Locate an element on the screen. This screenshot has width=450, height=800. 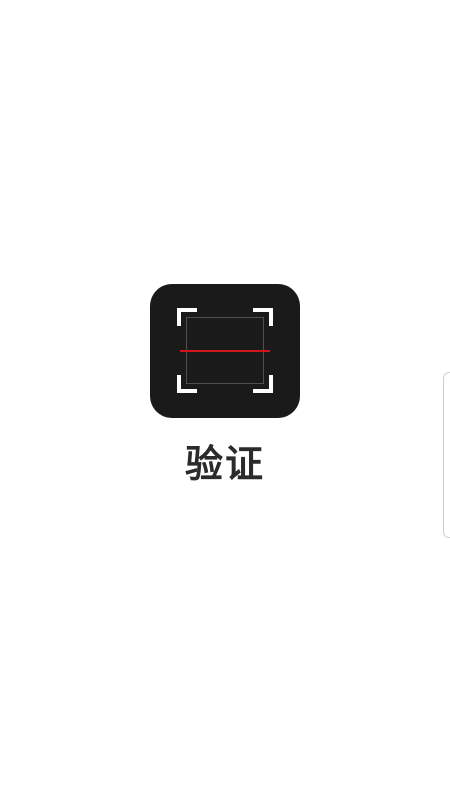
scan-line is located at coordinates (225, 351).